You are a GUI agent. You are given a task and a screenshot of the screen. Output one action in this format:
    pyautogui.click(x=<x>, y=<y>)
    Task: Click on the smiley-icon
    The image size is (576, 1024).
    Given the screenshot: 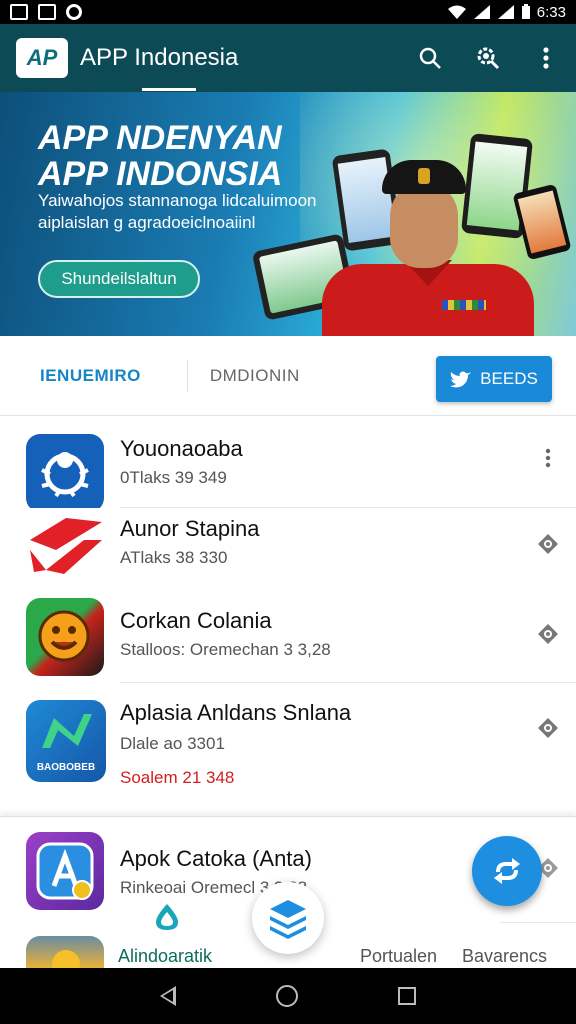 What is the action you would take?
    pyautogui.click(x=64, y=636)
    